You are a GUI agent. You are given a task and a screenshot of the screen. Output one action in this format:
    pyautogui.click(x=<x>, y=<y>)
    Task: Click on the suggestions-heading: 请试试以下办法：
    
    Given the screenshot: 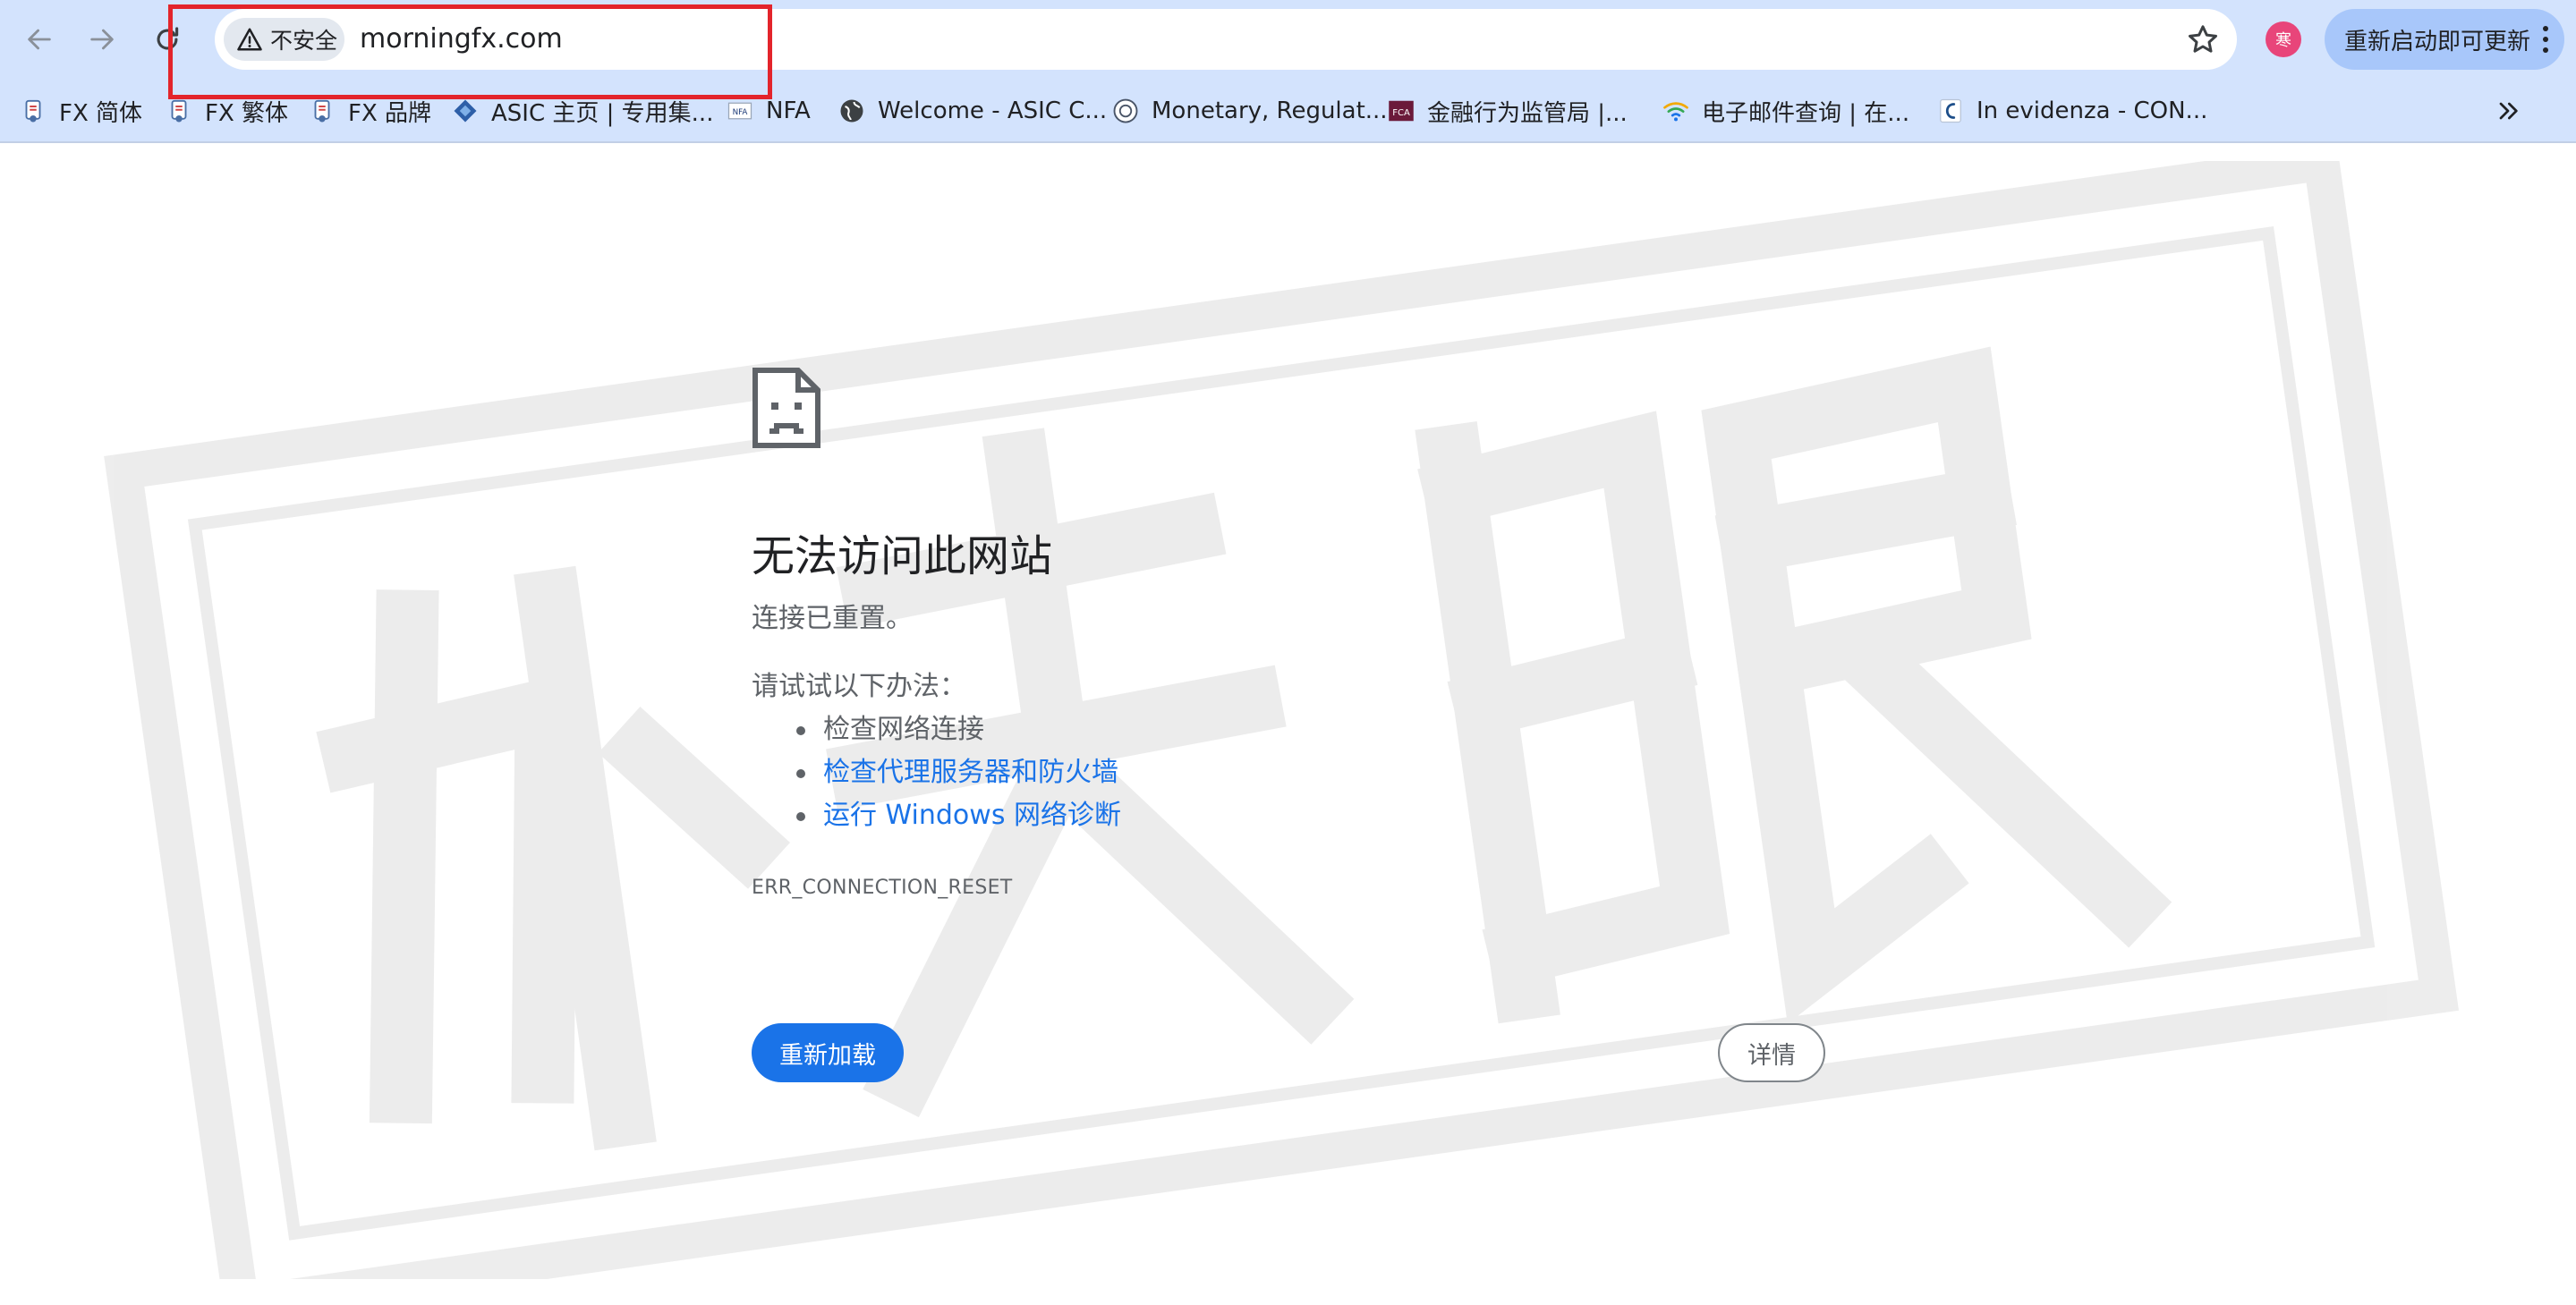 What is the action you would take?
    pyautogui.click(x=859, y=686)
    